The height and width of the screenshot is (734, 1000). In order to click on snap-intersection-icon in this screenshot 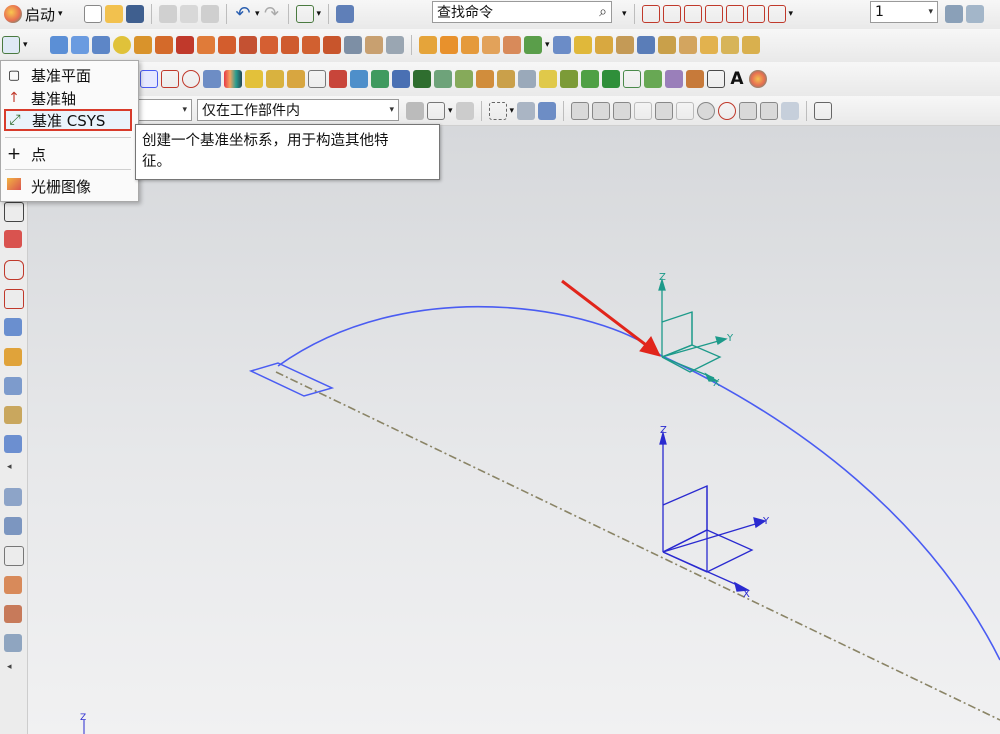, I will do `click(685, 111)`.